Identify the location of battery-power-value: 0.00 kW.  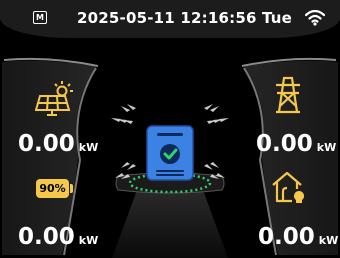
(58, 237).